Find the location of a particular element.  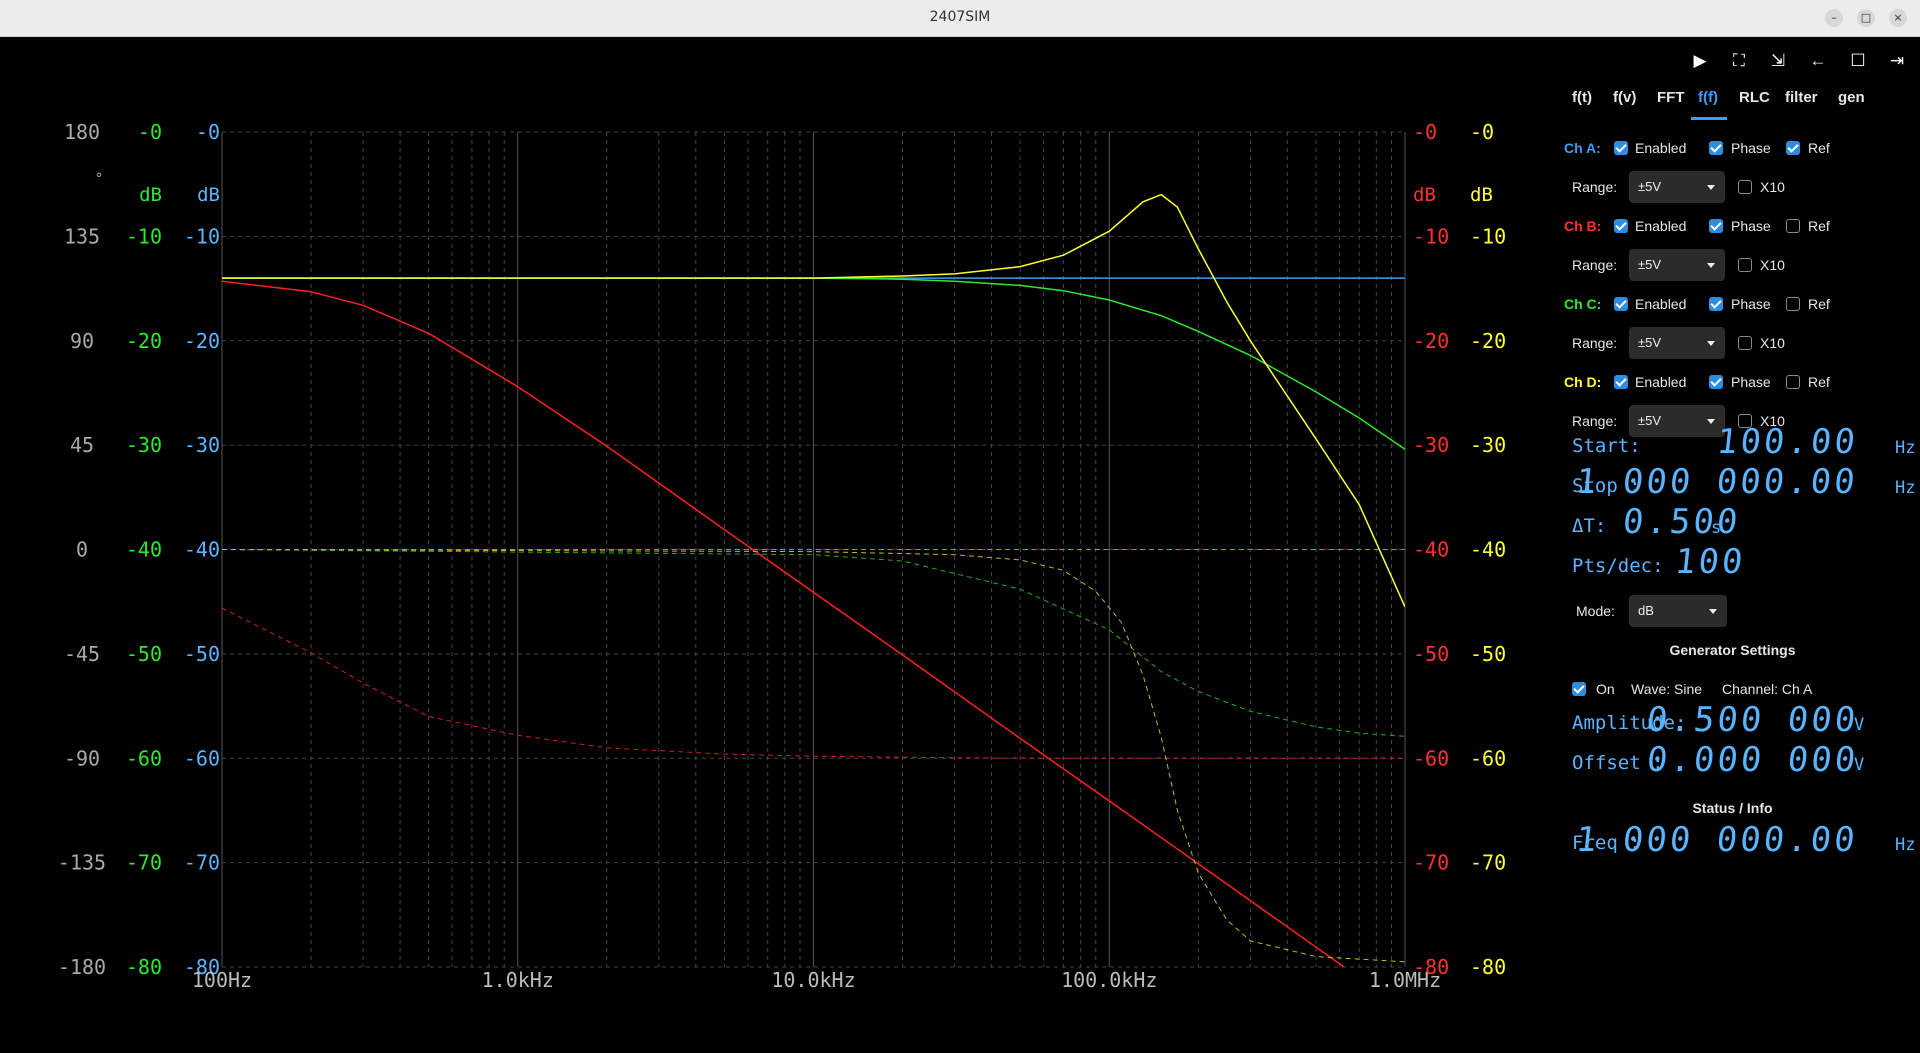

window-icon: ☐ is located at coordinates (1858, 61).